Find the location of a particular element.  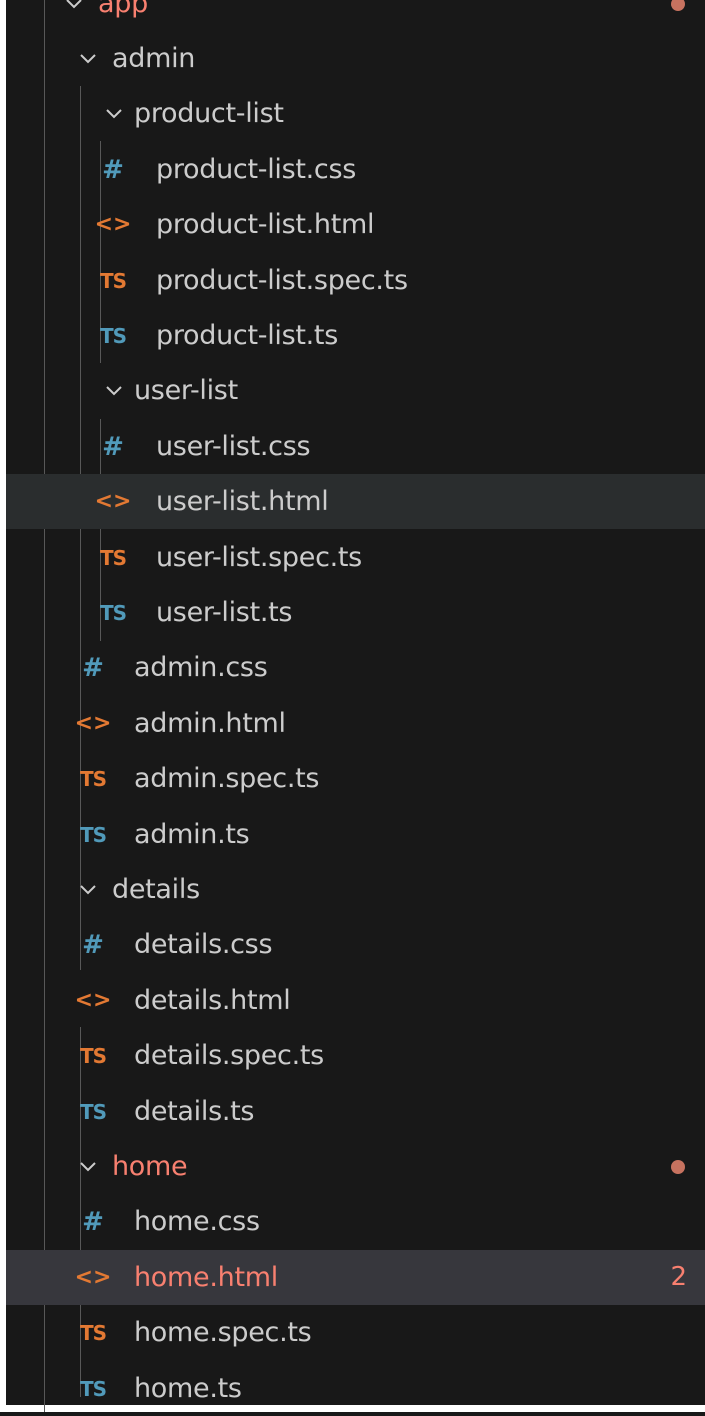

tree-item-details-ts: TS details.ts is located at coordinates (355, 1111).